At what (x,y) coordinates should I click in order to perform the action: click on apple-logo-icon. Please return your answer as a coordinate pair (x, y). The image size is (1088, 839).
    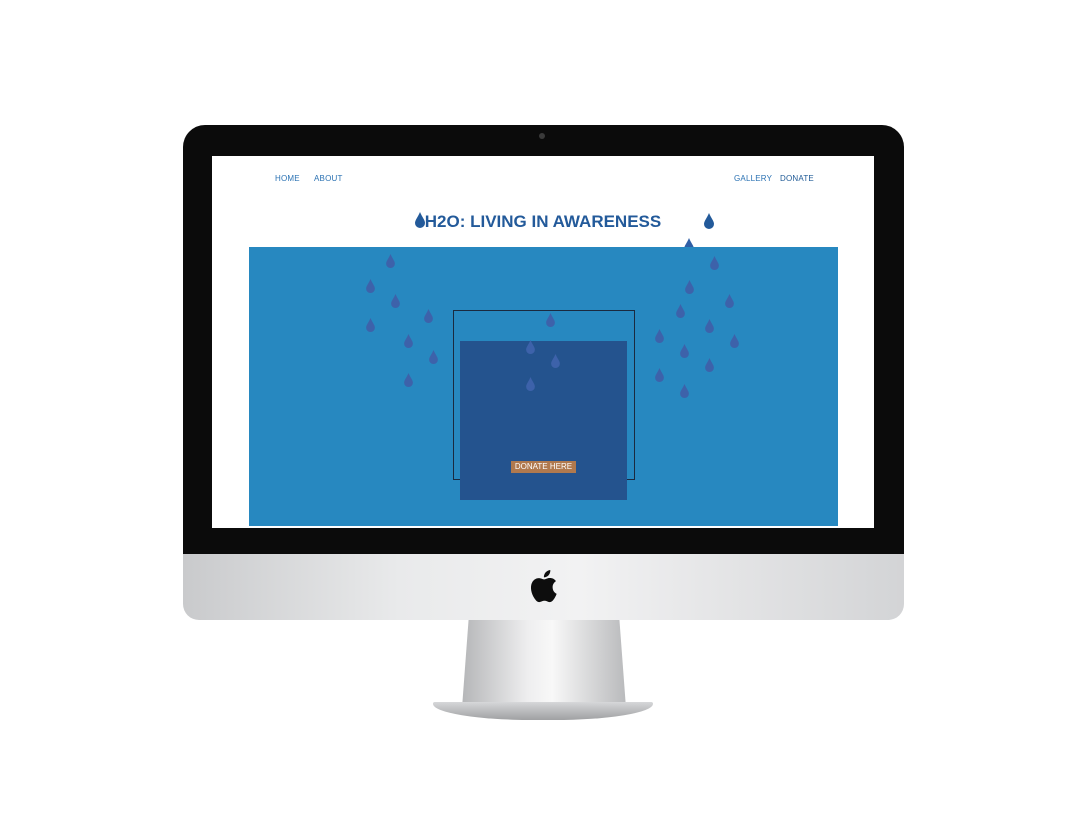
    Looking at the image, I should click on (543, 586).